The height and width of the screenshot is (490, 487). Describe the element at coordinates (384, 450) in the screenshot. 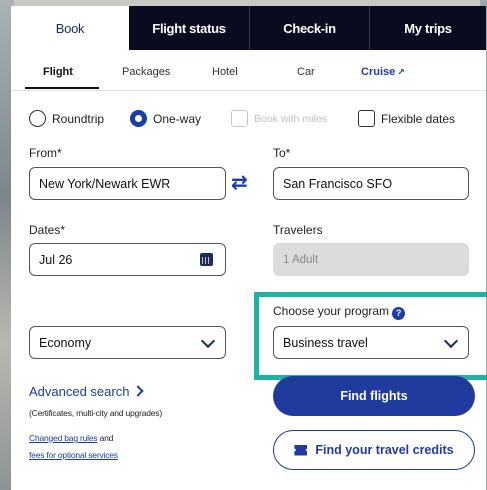

I see `travel-credits-label: Find your travel credits` at that location.